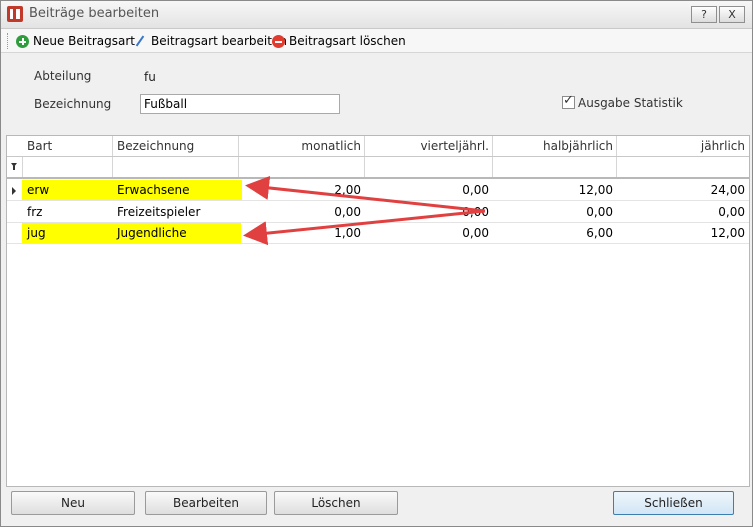 Image resolution: width=753 pixels, height=527 pixels. What do you see at coordinates (555, 146) in the screenshot?
I see `col-halbjaehrlich: halbjährlich` at bounding box center [555, 146].